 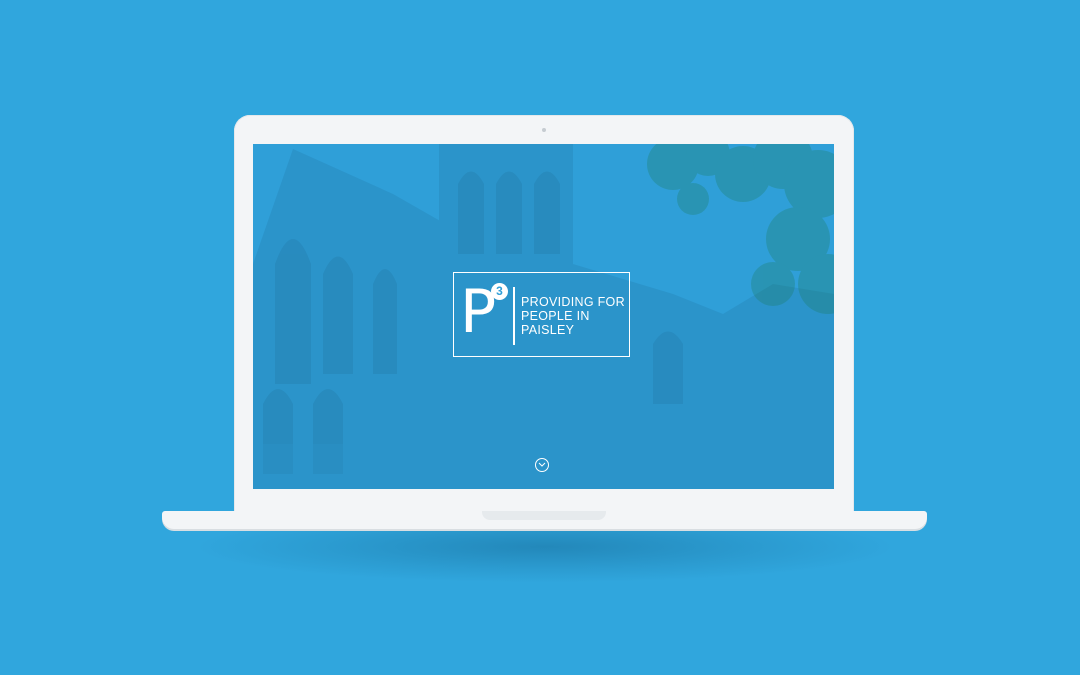 What do you see at coordinates (544, 130) in the screenshot?
I see `camera-dot` at bounding box center [544, 130].